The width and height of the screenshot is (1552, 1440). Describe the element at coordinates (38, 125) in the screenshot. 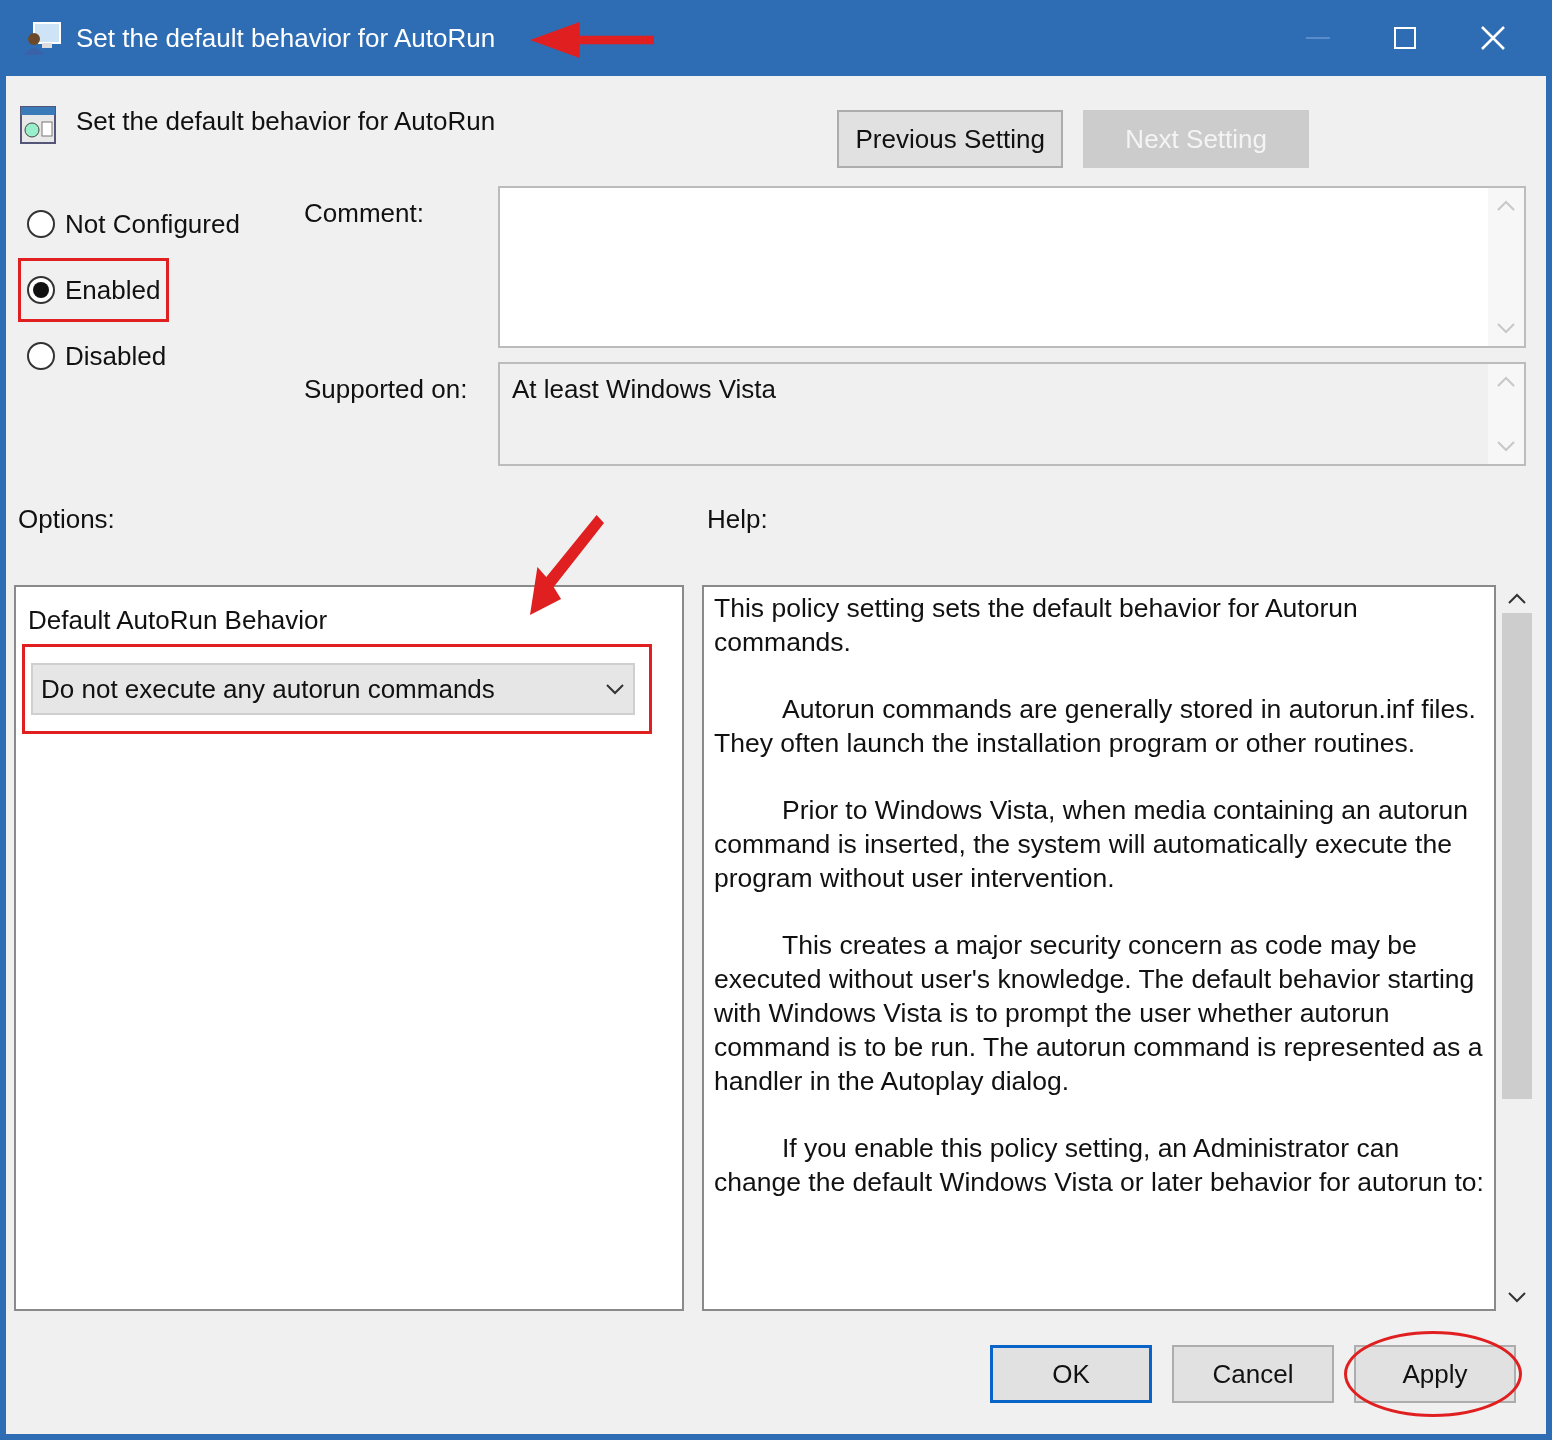

I see `policy-document-icon` at that location.